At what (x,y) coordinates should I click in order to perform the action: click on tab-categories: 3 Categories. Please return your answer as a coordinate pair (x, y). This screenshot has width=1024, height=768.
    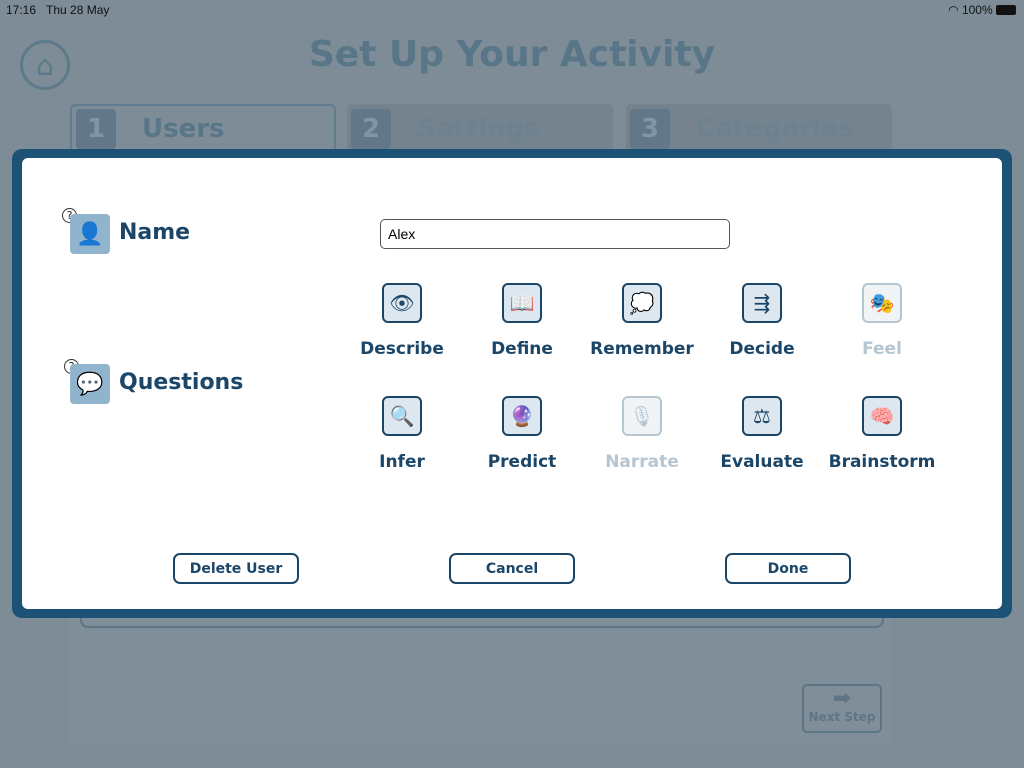
    Looking at the image, I should click on (759, 129).